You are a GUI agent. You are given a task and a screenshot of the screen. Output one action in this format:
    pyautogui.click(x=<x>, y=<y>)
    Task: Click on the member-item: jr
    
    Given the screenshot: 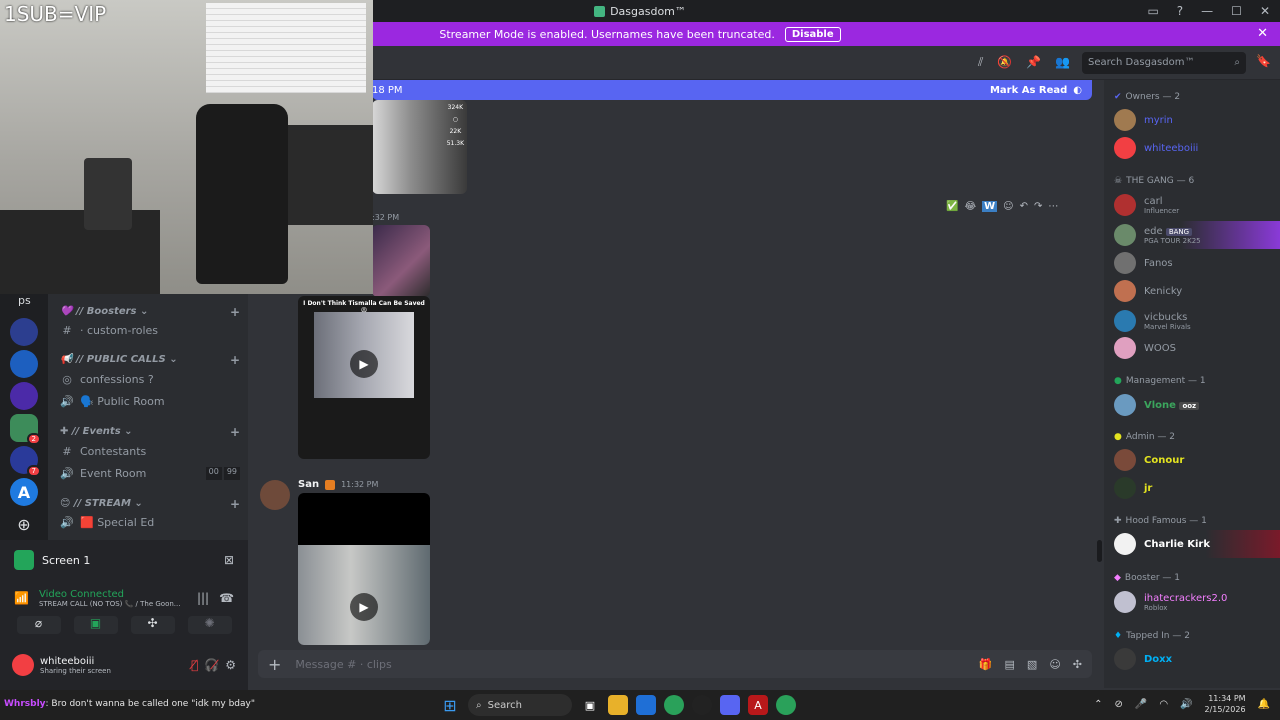 What is the action you would take?
    pyautogui.click(x=1197, y=488)
    